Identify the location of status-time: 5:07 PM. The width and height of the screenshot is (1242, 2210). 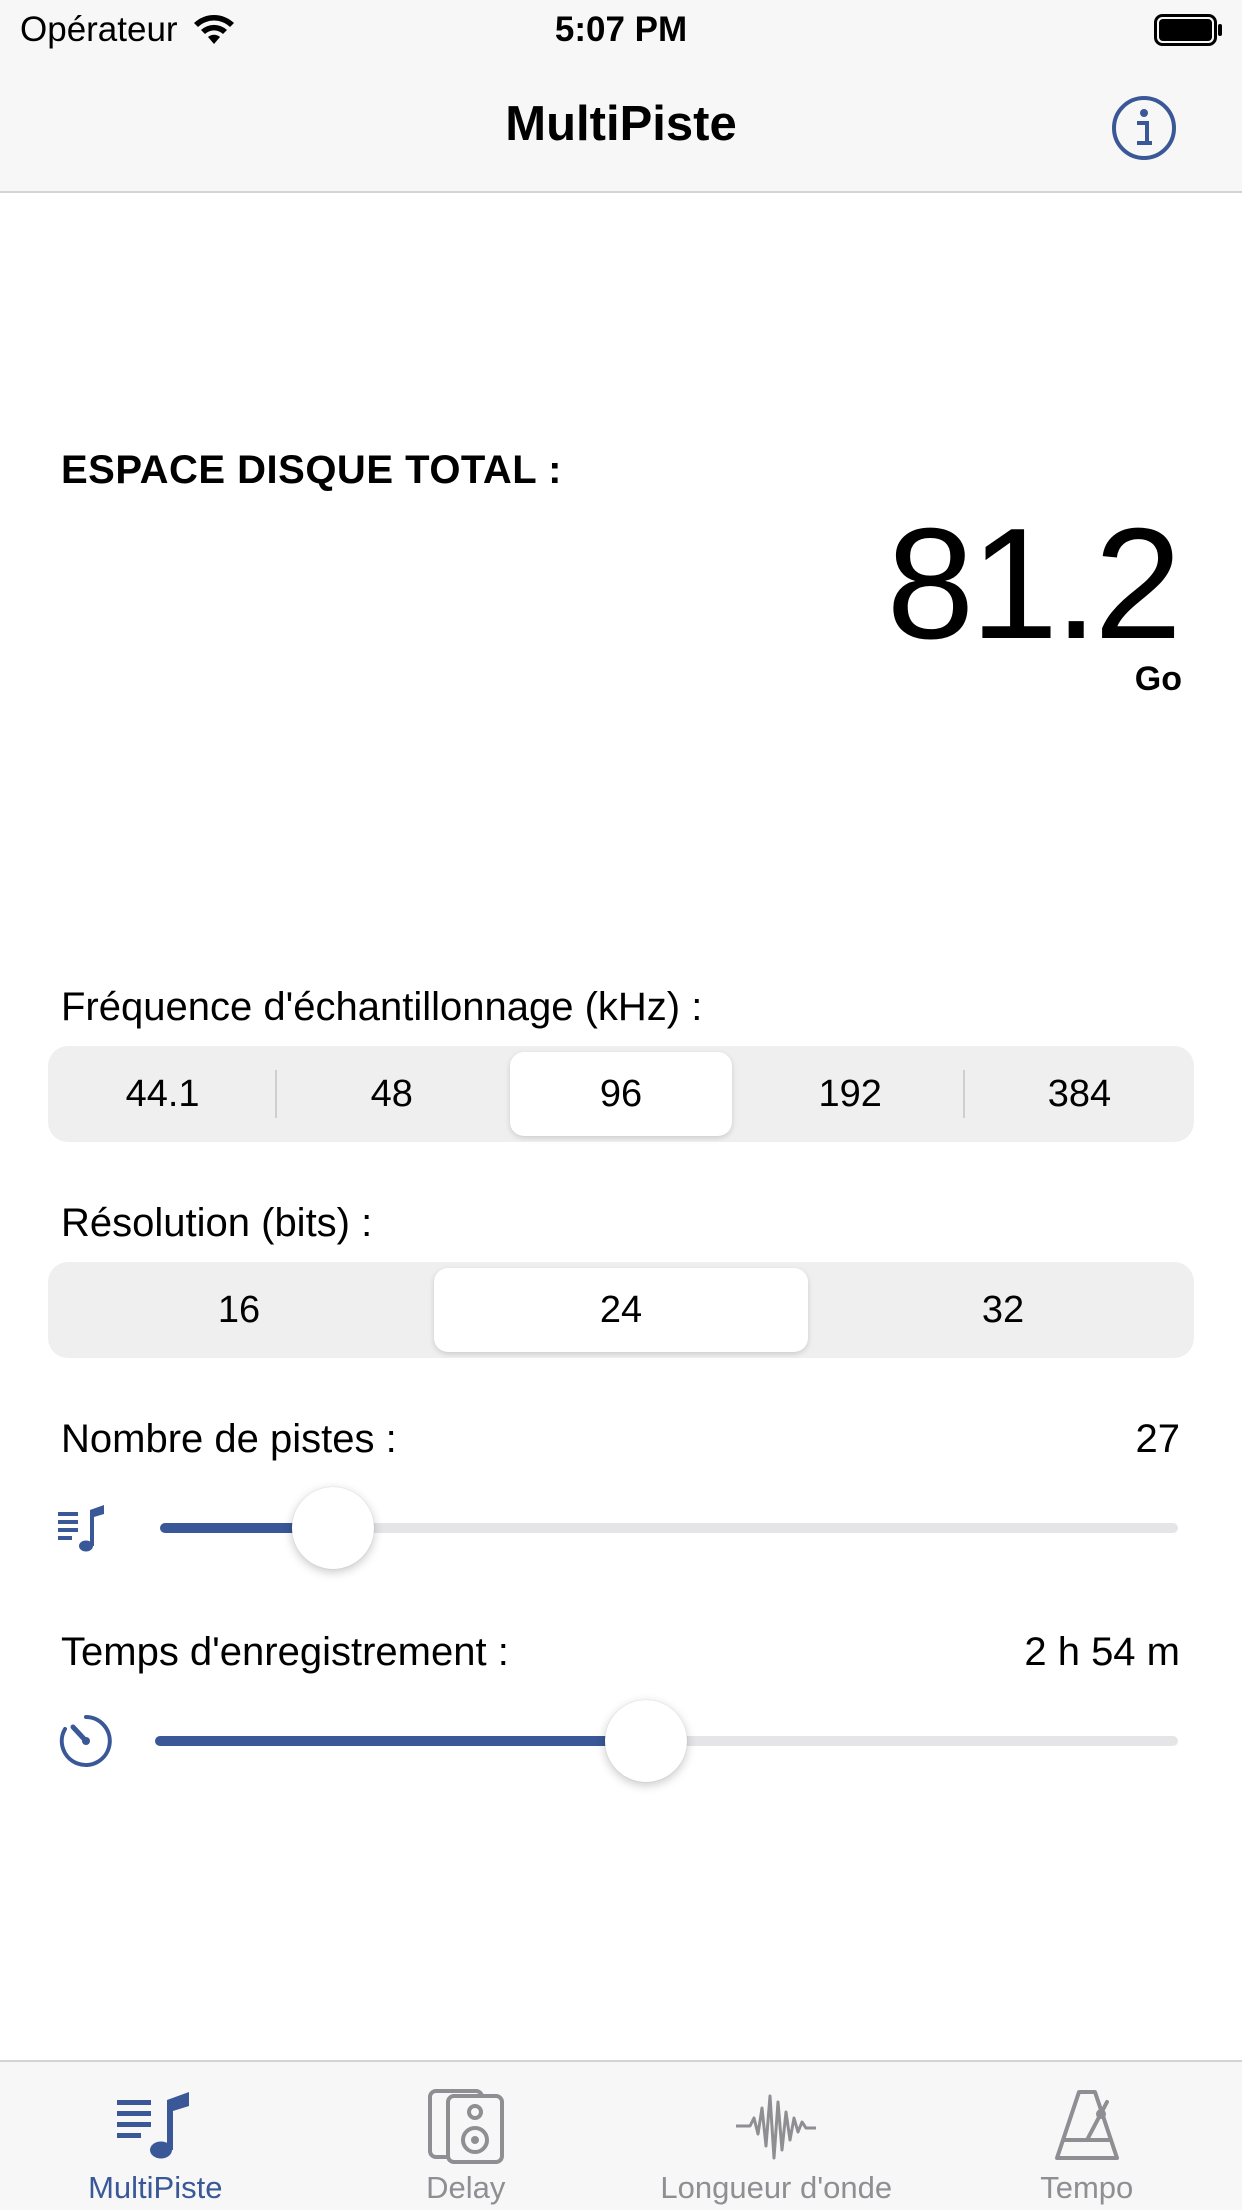
(621, 30).